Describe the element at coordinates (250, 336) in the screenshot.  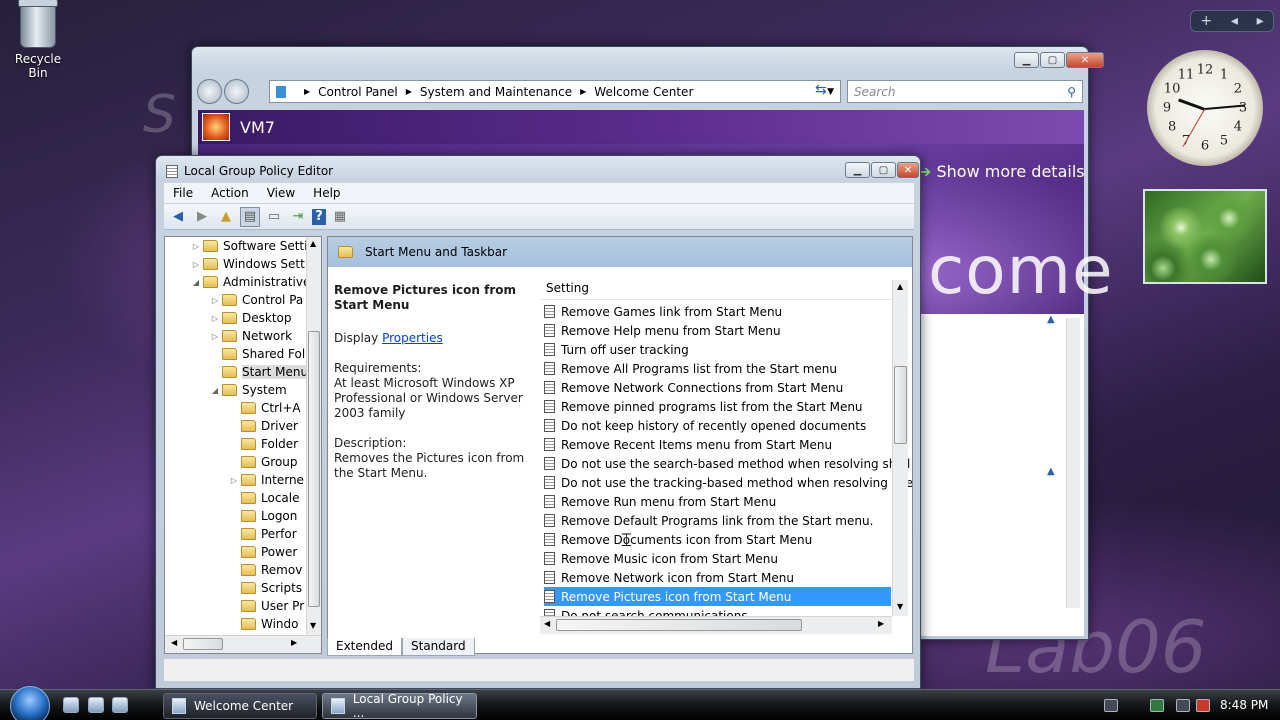
I see `tree-node: ▷ Network` at that location.